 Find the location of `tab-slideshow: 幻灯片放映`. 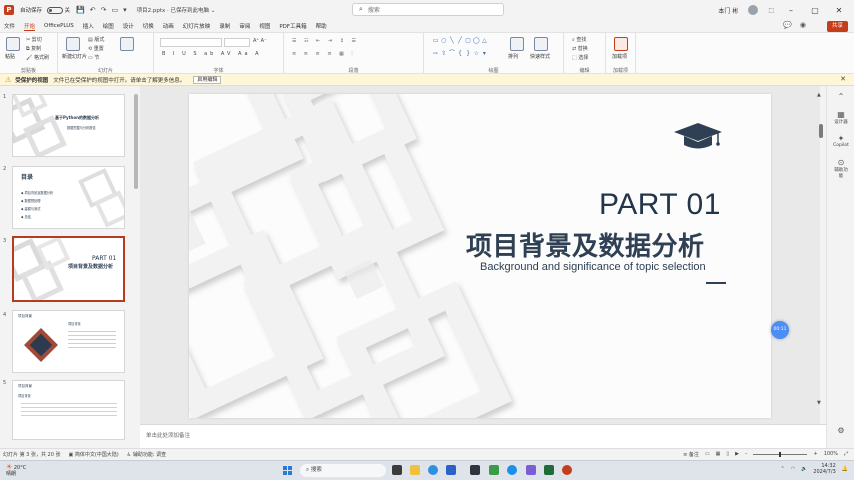

tab-slideshow: 幻灯片放映 is located at coordinates (197, 26).